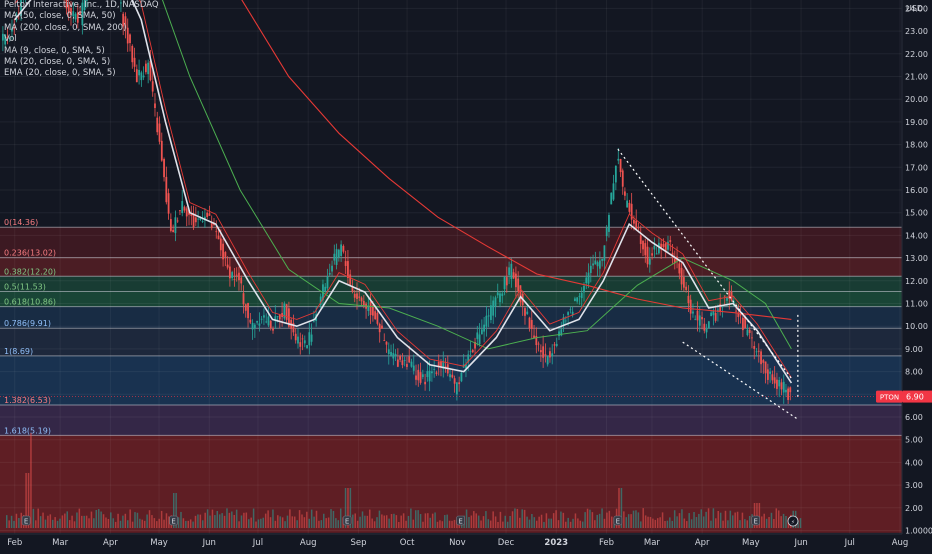  I want to click on fib-label: 0(14.36), so click(21, 222).